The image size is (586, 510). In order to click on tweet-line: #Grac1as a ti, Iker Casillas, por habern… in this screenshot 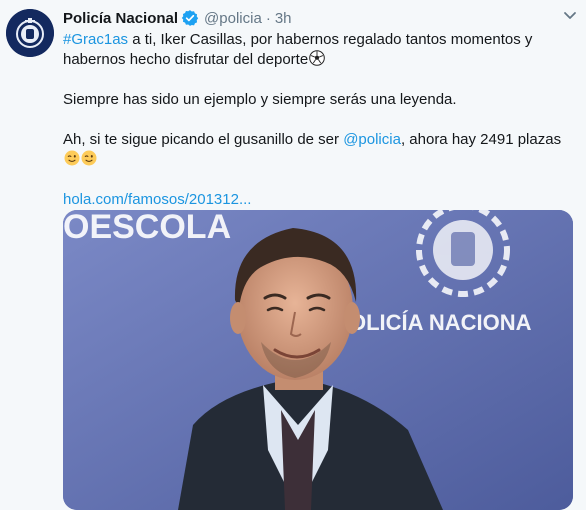, I will do `click(318, 40)`.